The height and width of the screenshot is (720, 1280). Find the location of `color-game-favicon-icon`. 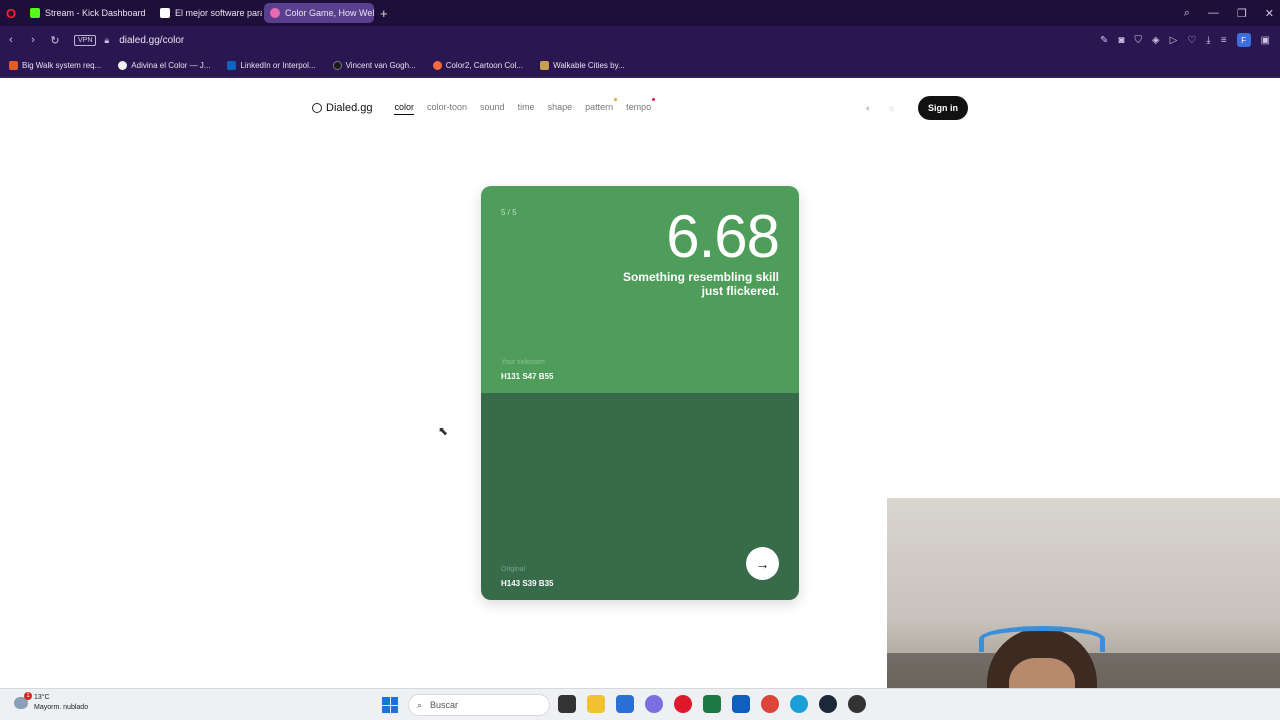

color-game-favicon-icon is located at coordinates (275, 13).